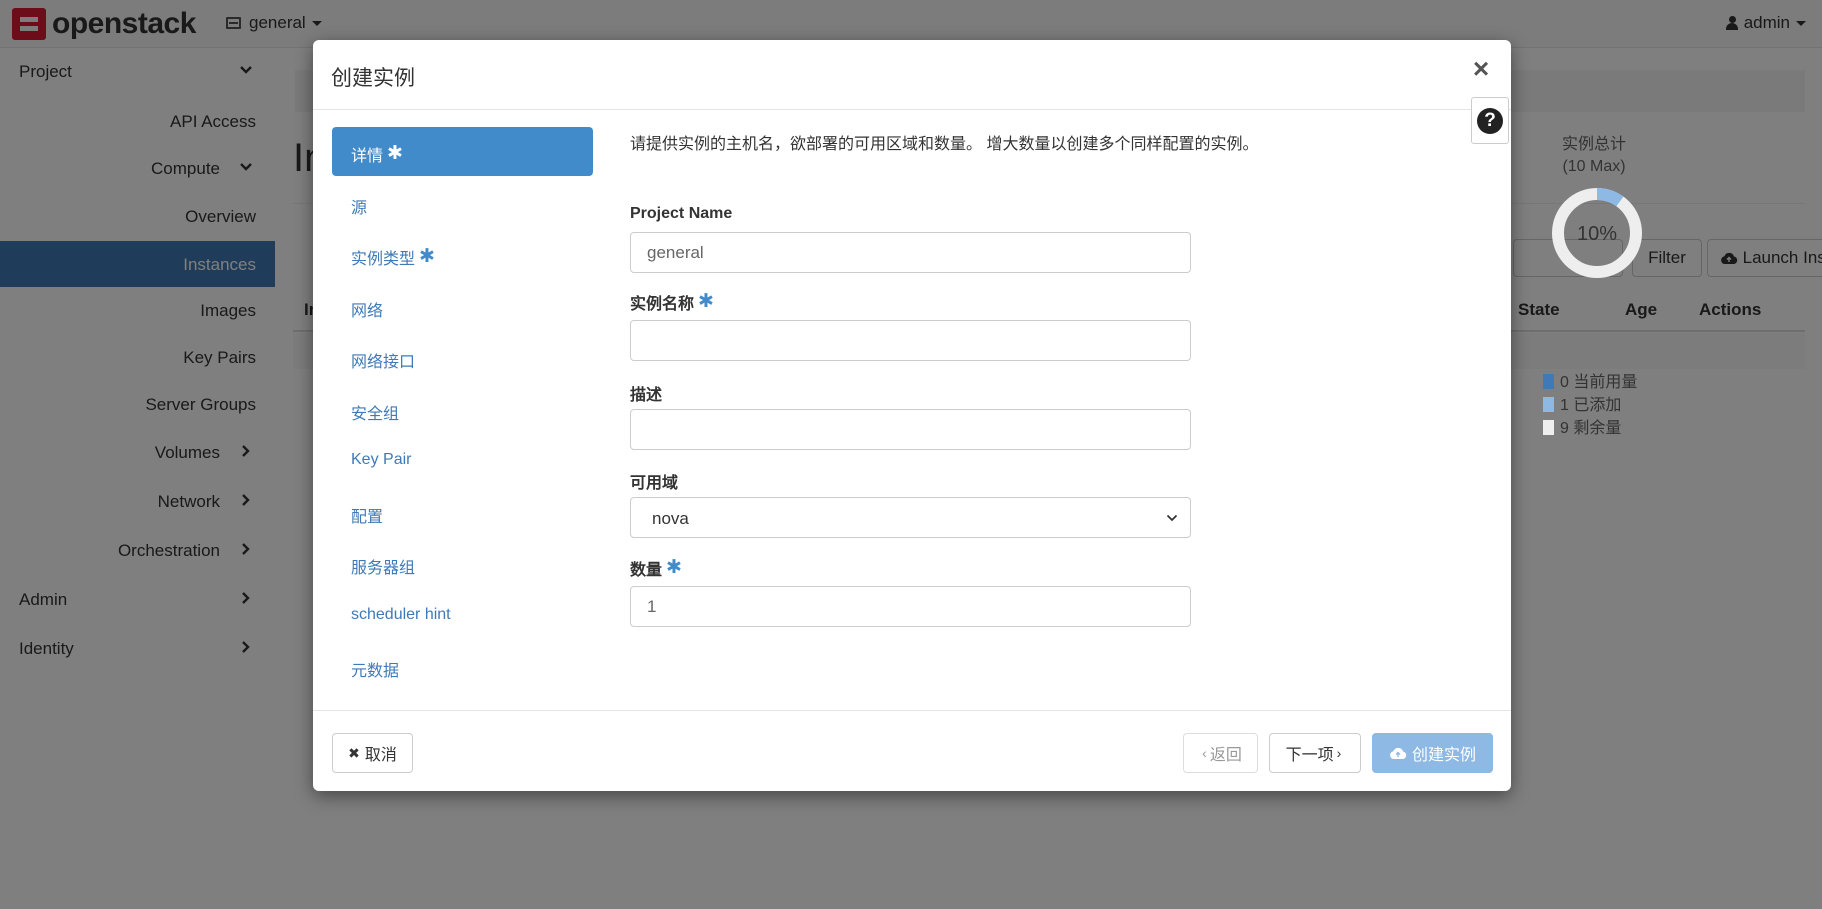  What do you see at coordinates (1594, 166) in the screenshot?
I see `quota-title-line2: (10 Max)` at bounding box center [1594, 166].